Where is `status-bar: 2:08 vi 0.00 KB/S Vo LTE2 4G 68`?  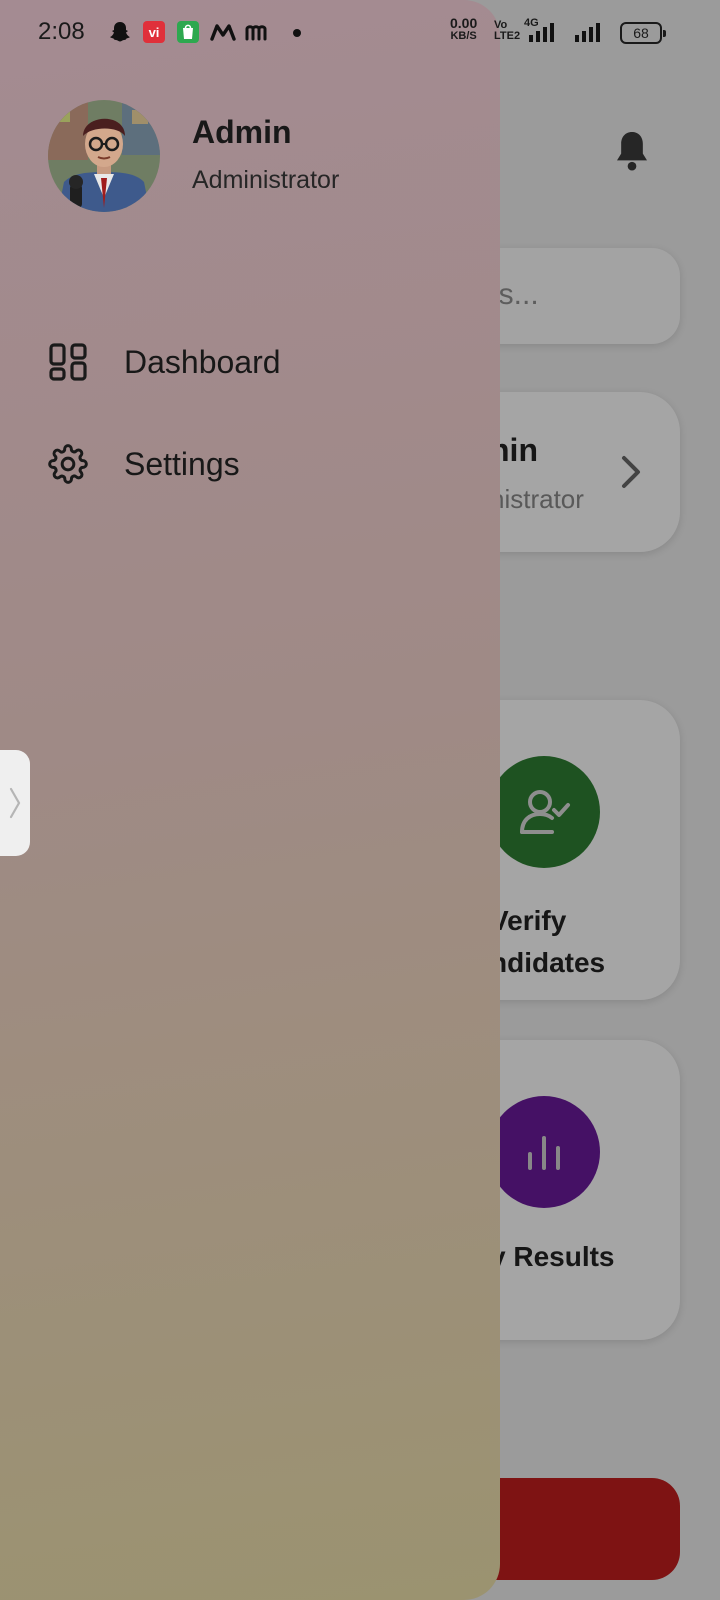
status-bar: 2:08 vi 0.00 KB/S Vo LTE2 4G 68 is located at coordinates (360, 32).